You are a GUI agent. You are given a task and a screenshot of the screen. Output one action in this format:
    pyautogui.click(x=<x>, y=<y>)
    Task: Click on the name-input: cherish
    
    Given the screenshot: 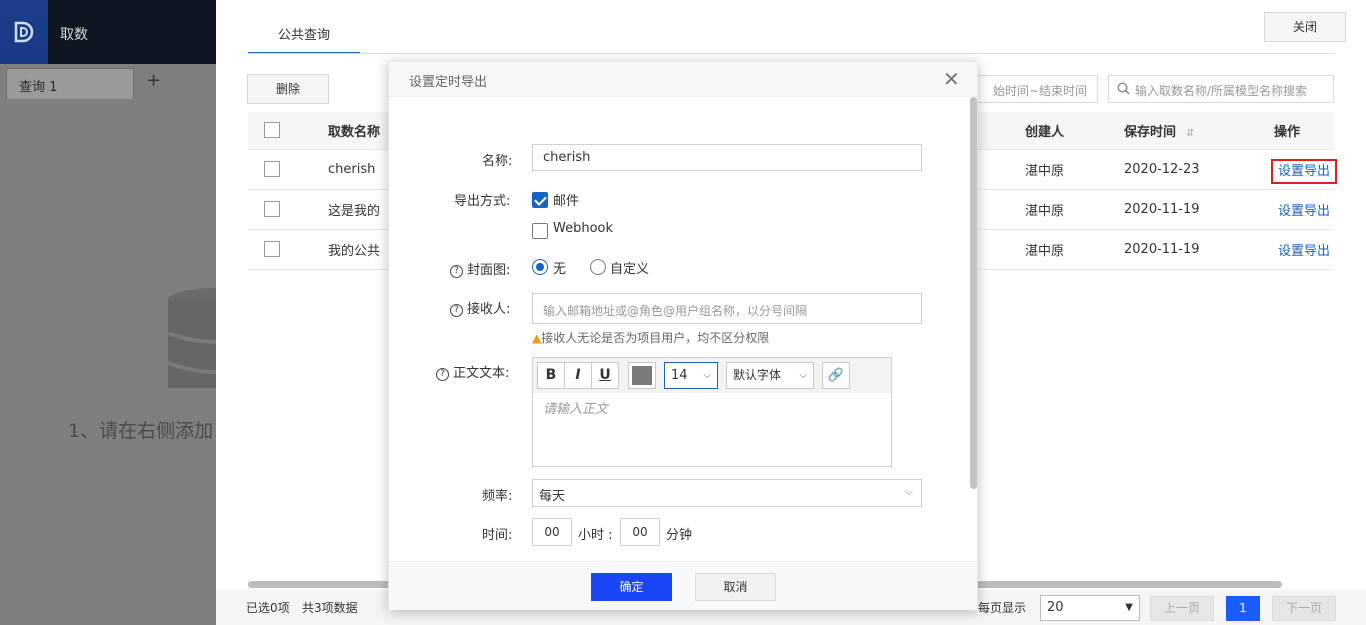 What is the action you would take?
    pyautogui.click(x=727, y=157)
    